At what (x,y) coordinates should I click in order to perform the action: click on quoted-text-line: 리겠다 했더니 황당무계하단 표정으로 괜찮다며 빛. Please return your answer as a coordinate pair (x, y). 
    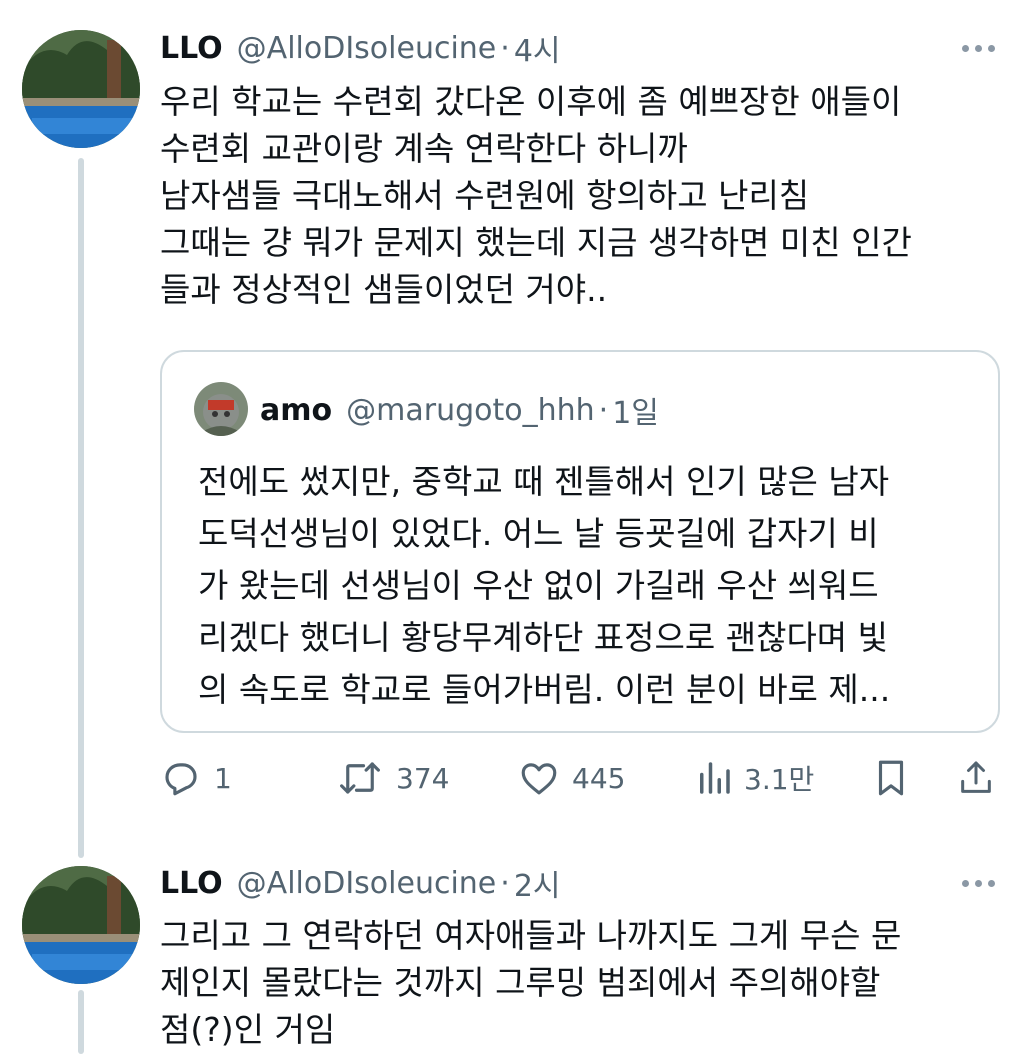
    Looking at the image, I should click on (543, 637).